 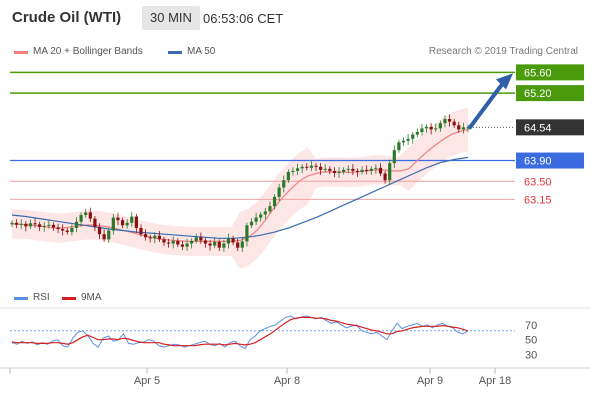 I want to click on time-tick-label: Apr 9, so click(x=430, y=381).